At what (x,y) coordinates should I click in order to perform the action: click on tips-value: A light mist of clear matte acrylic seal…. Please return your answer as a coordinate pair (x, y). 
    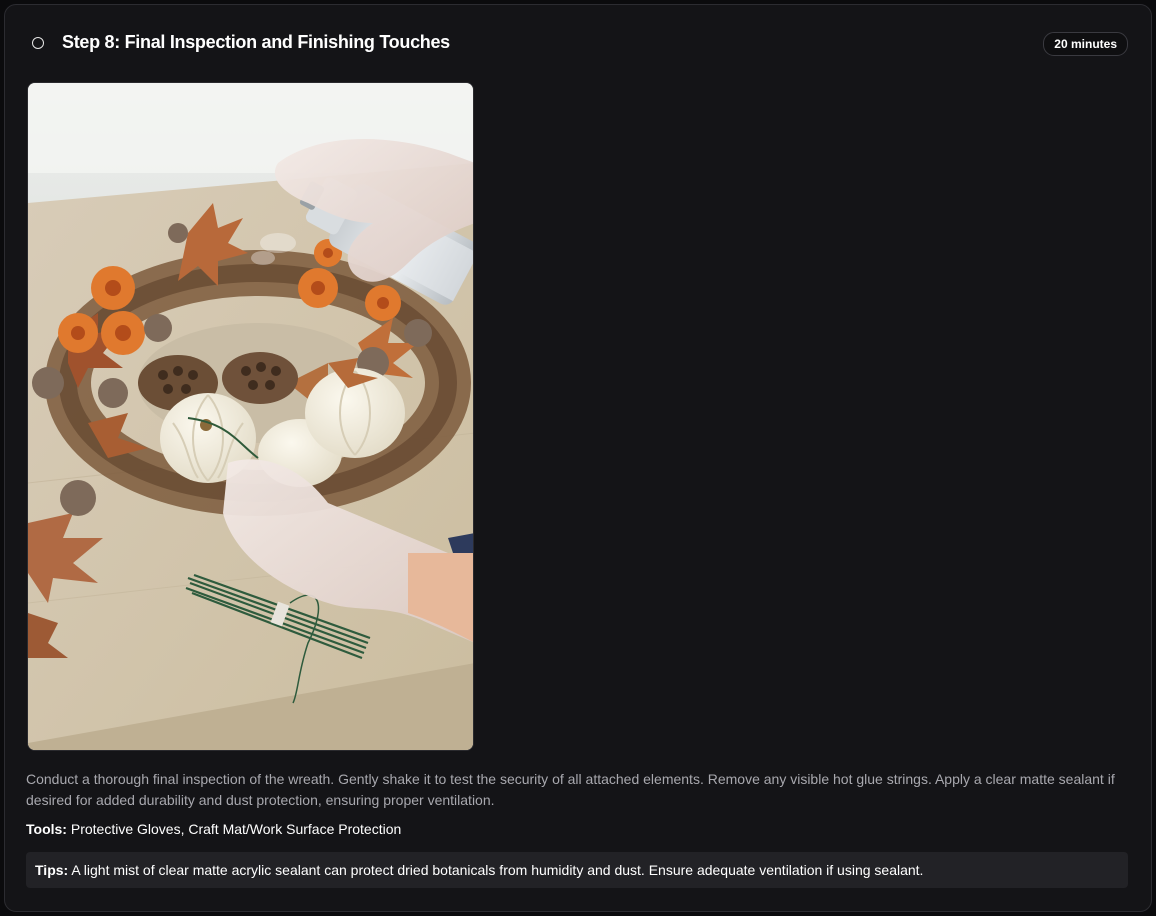
    Looking at the image, I should click on (497, 870).